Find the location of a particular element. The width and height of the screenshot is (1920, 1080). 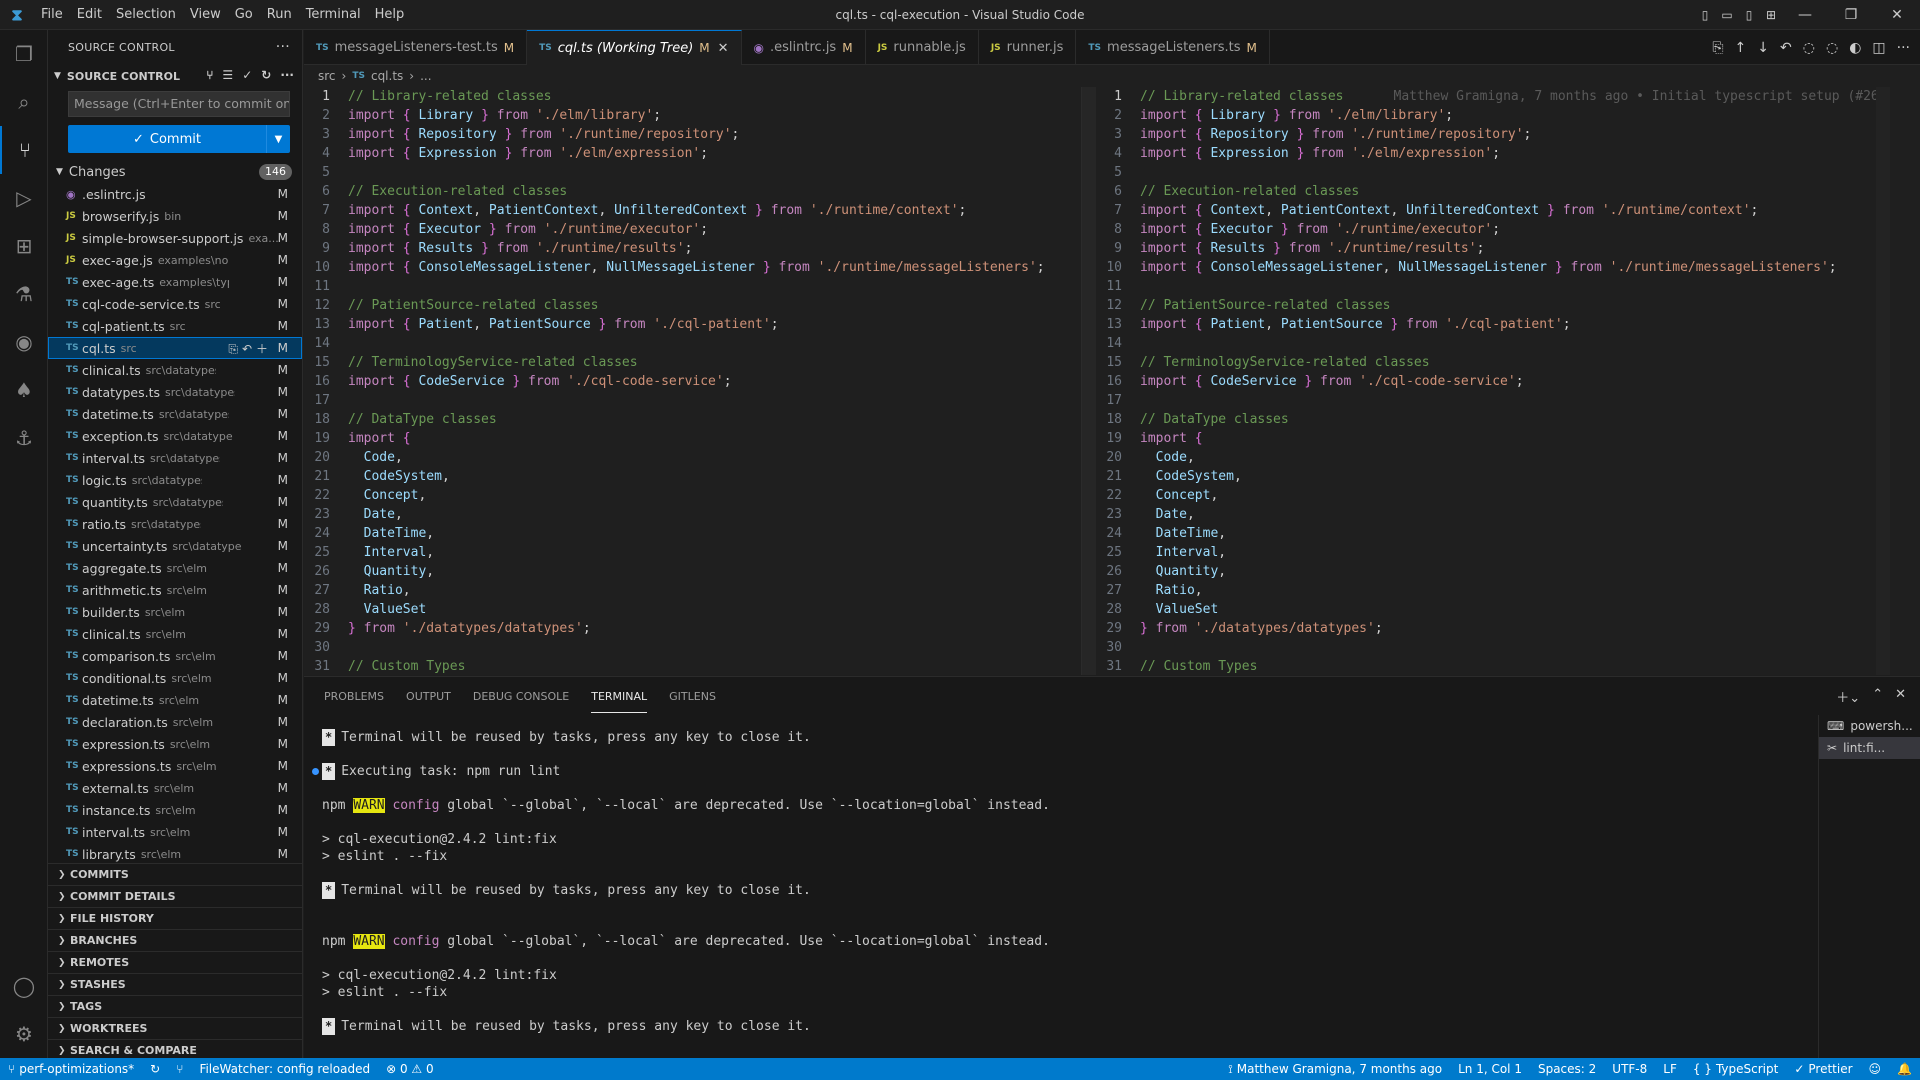

search-icon: ⌕ is located at coordinates (24, 102).